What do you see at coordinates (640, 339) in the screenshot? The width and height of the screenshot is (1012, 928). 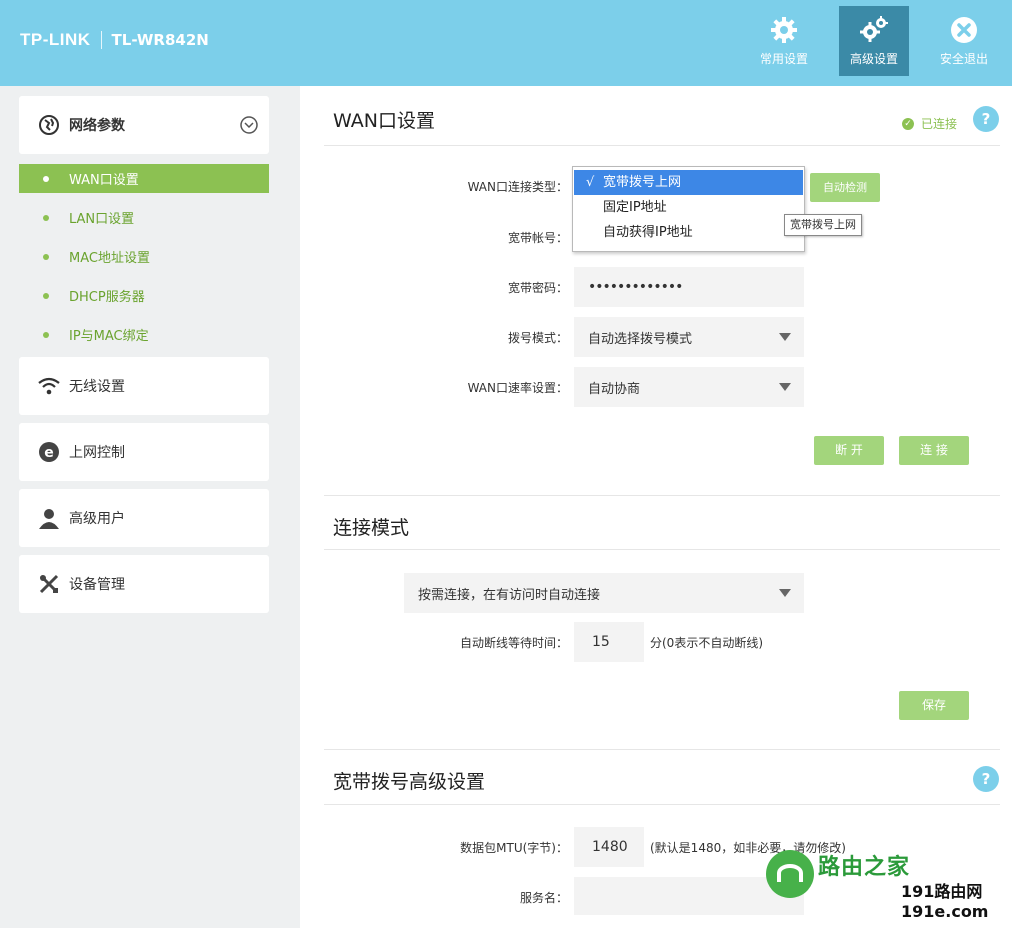 I see `dial-mode-value: 自动选择拨号模式` at bounding box center [640, 339].